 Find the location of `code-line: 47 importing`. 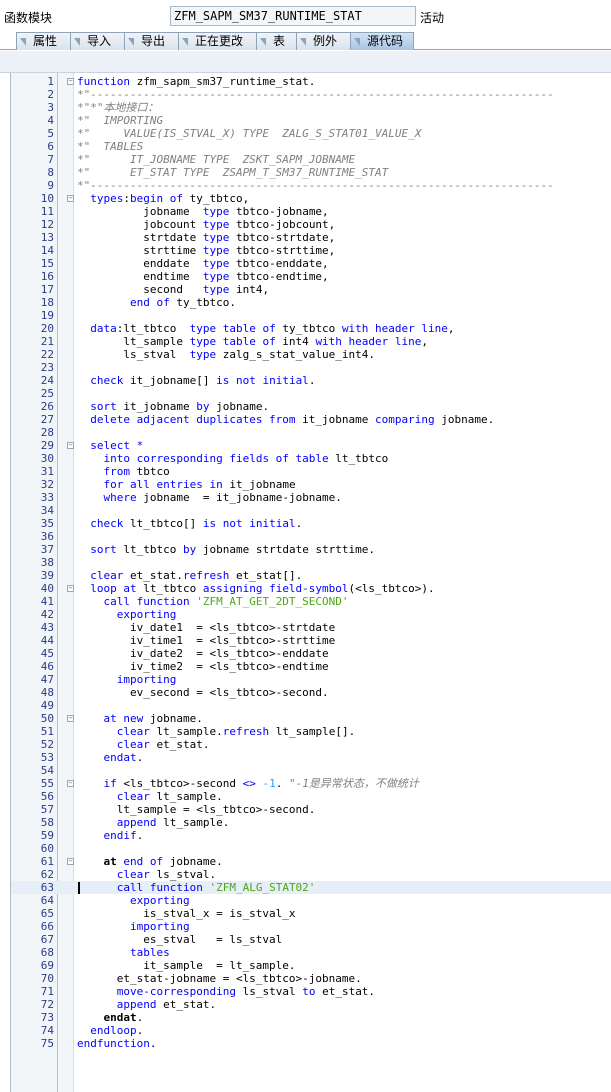

code-line: 47 importing is located at coordinates (311, 679).